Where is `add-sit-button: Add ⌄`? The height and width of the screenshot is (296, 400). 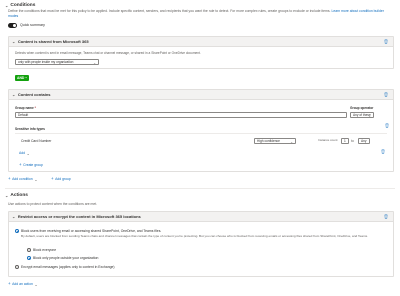 add-sit-button: Add ⌄ is located at coordinates (24, 153).